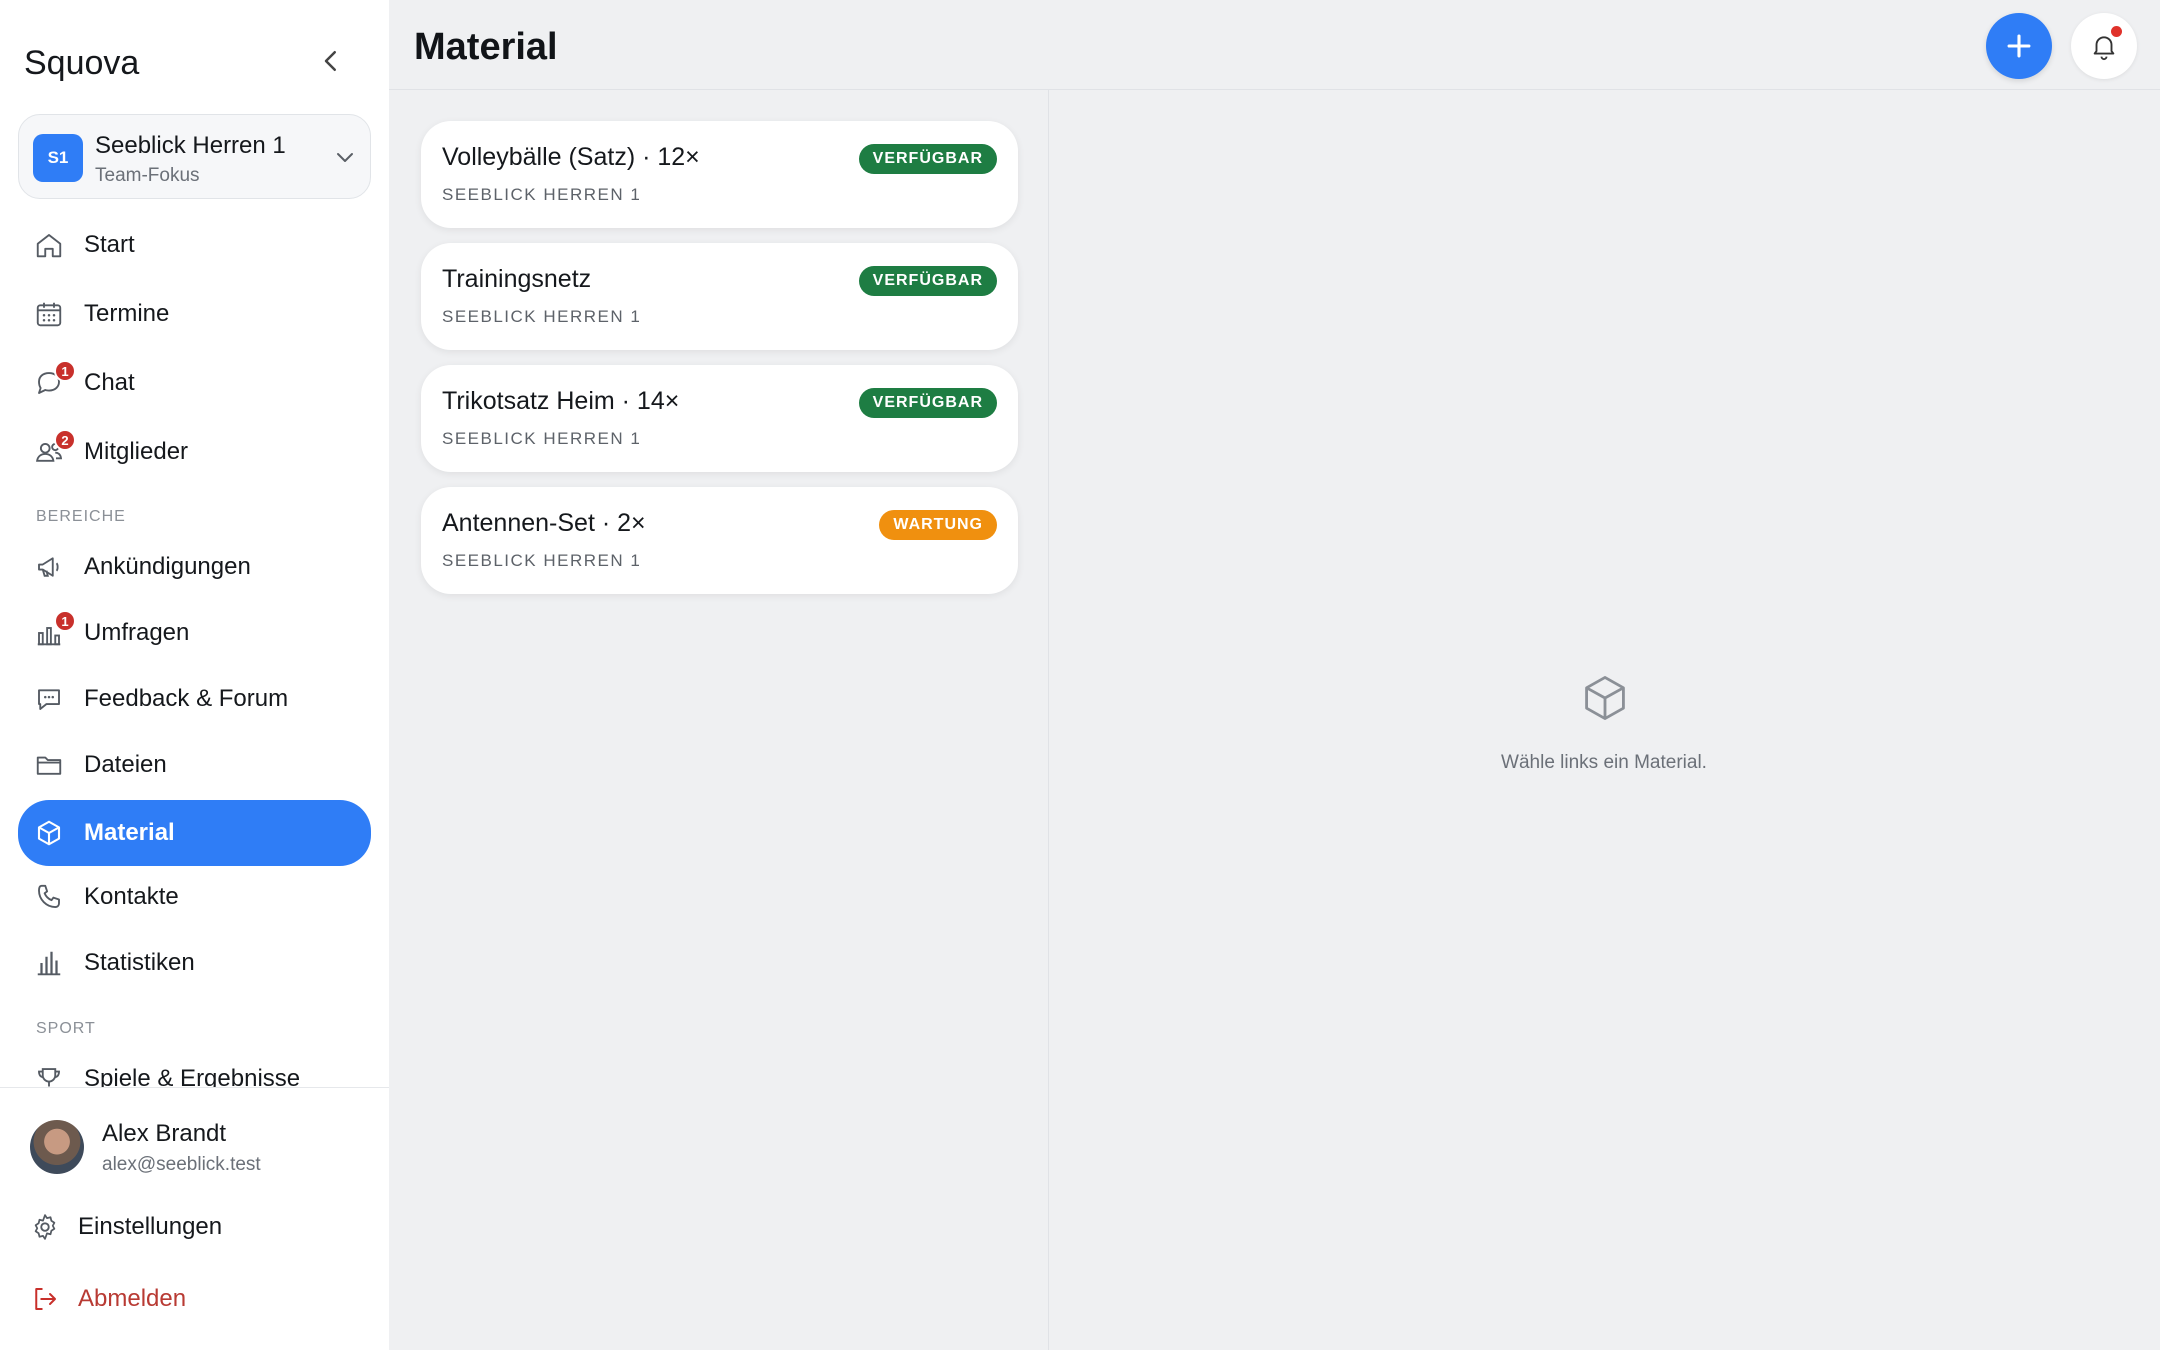 Image resolution: width=2160 pixels, height=1350 pixels. Describe the element at coordinates (45, 1299) in the screenshot. I see `logout-icon` at that location.